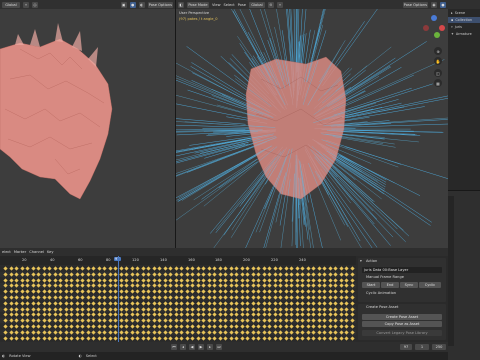  Describe the element at coordinates (437, 35) in the screenshot. I see `gizmo-y-axis-icon` at that location.